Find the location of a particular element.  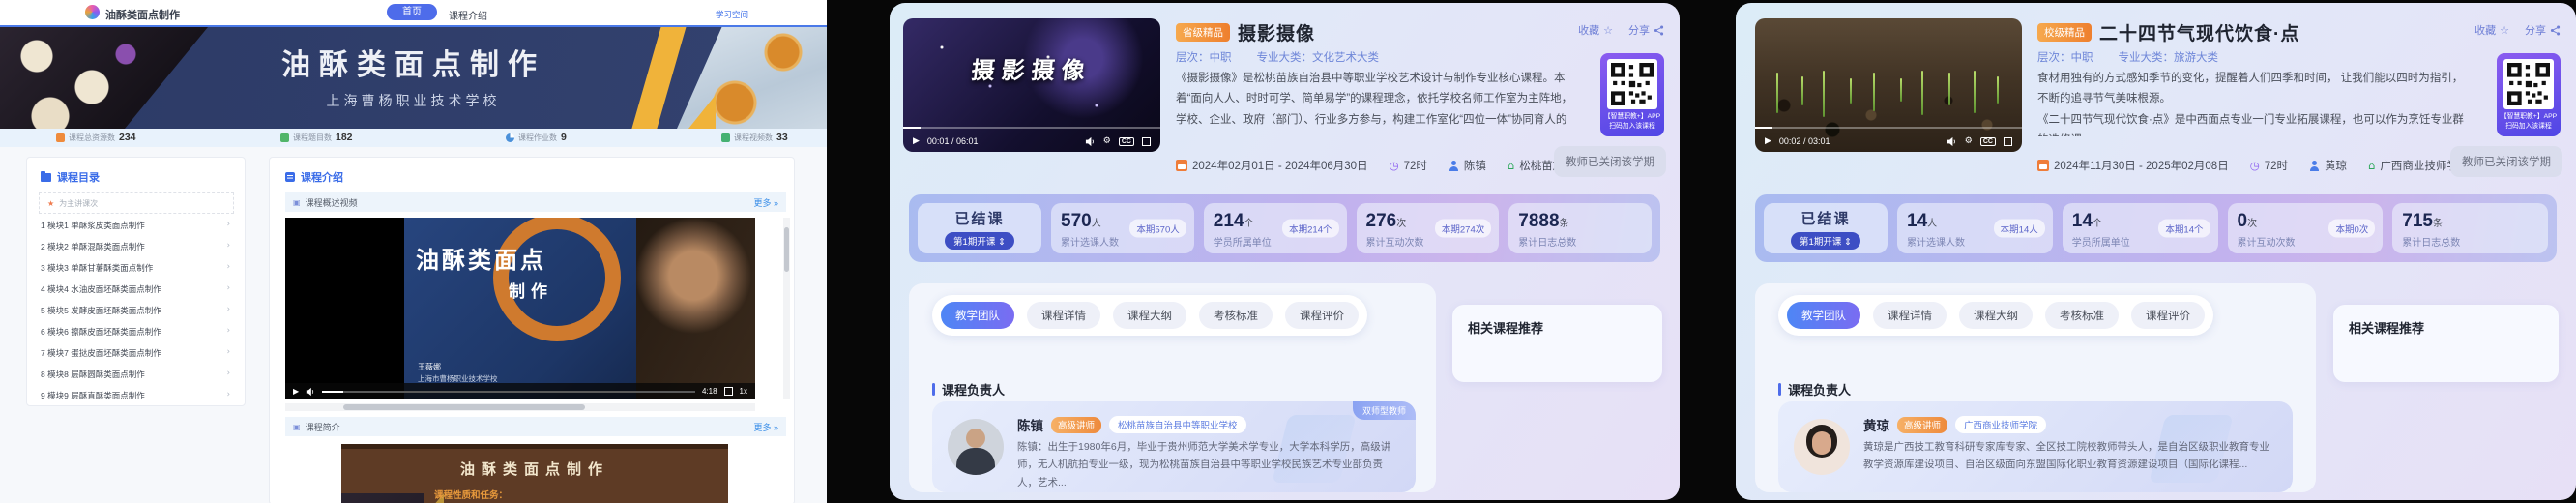

question-icon is located at coordinates (284, 138).